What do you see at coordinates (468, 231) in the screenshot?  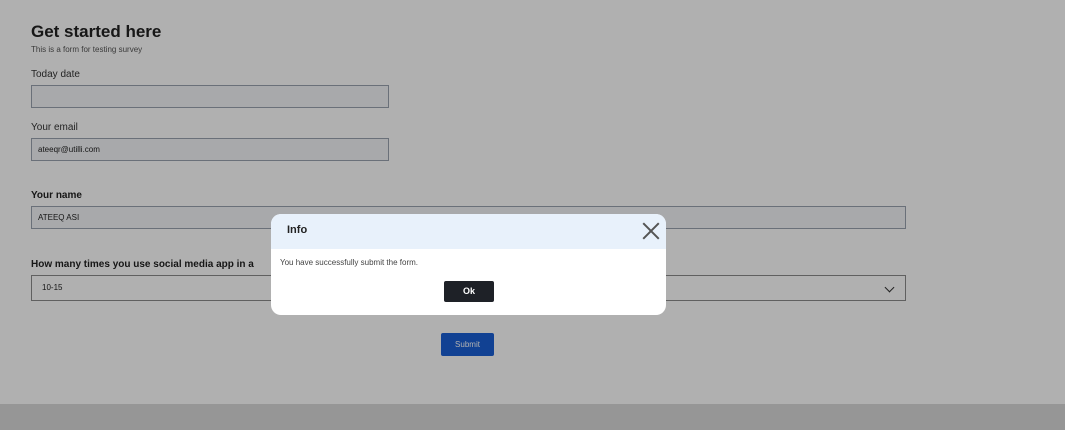 I see `modal-header: Info` at bounding box center [468, 231].